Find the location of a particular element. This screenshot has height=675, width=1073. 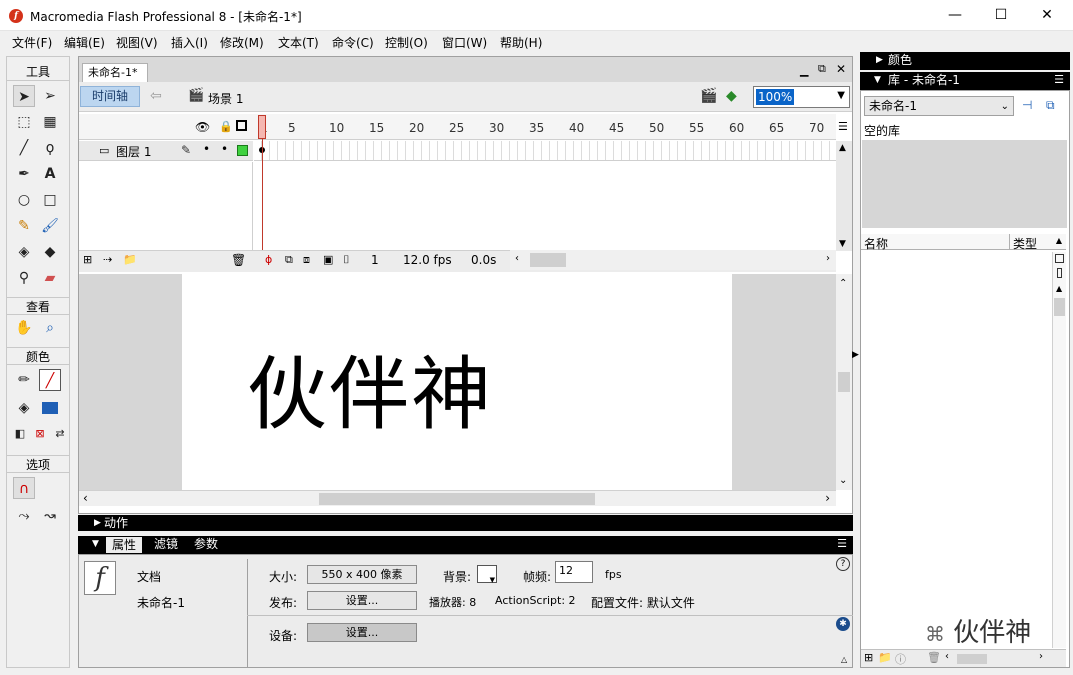

rectangle-tool-icon: □ is located at coordinates (50, 200).